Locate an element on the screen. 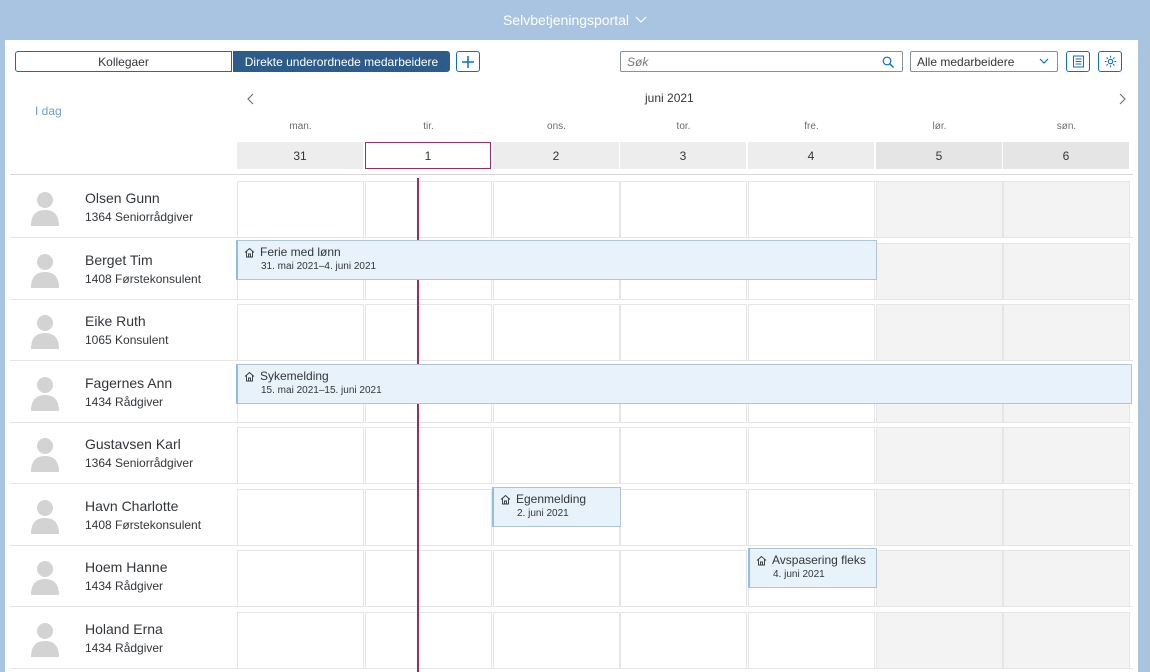  tab-colleagues: Kollegaer is located at coordinates (123, 61).